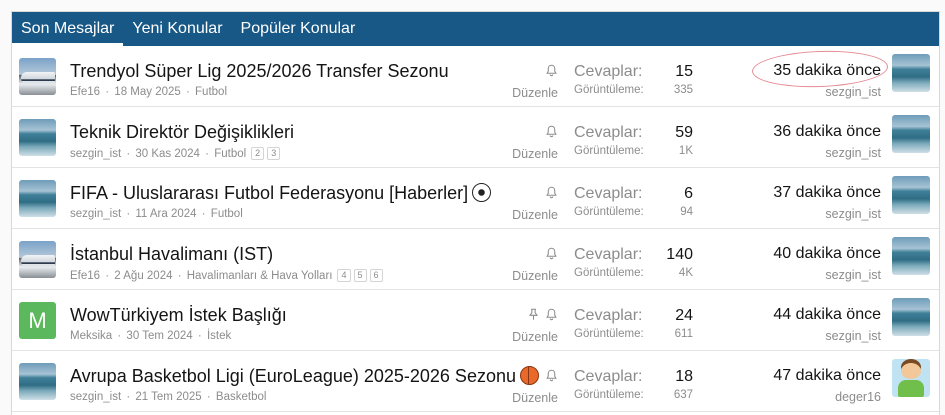 This screenshot has width=945, height=415. What do you see at coordinates (685, 273) in the screenshot?
I see `views-count: 4K` at bounding box center [685, 273].